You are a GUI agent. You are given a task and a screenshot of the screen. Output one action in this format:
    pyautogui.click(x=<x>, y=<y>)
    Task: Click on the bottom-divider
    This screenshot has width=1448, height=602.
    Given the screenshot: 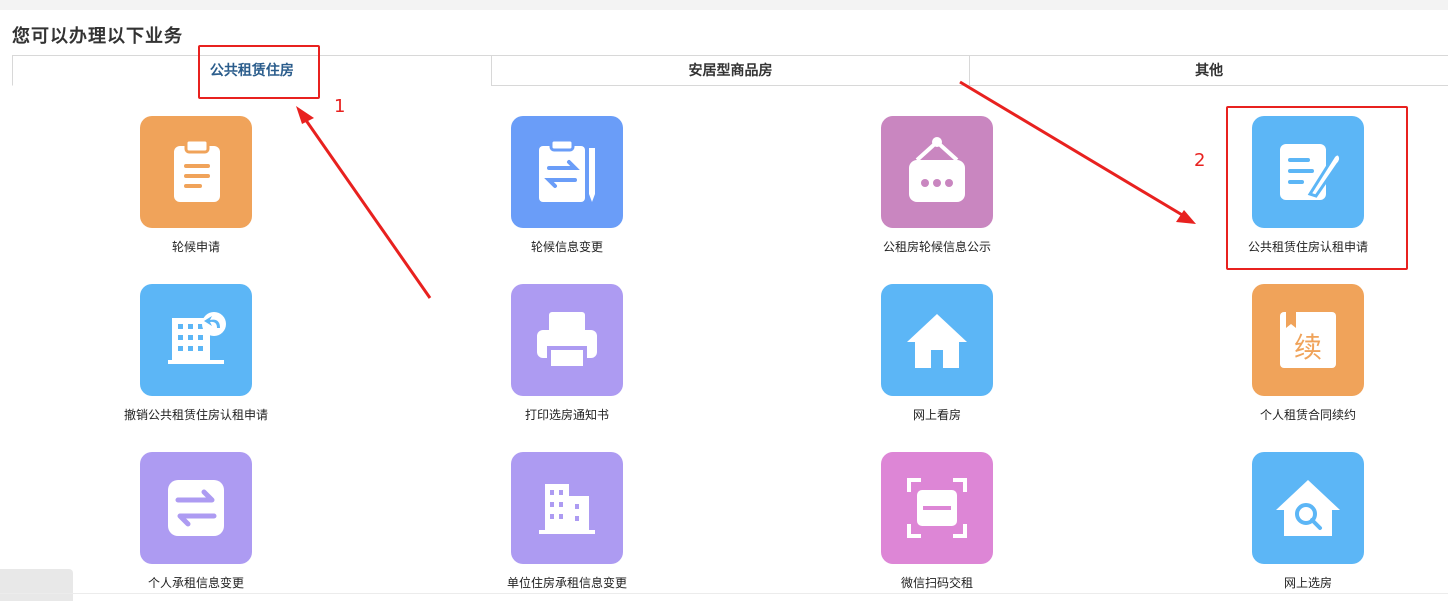 What is the action you would take?
    pyautogui.click(x=724, y=593)
    